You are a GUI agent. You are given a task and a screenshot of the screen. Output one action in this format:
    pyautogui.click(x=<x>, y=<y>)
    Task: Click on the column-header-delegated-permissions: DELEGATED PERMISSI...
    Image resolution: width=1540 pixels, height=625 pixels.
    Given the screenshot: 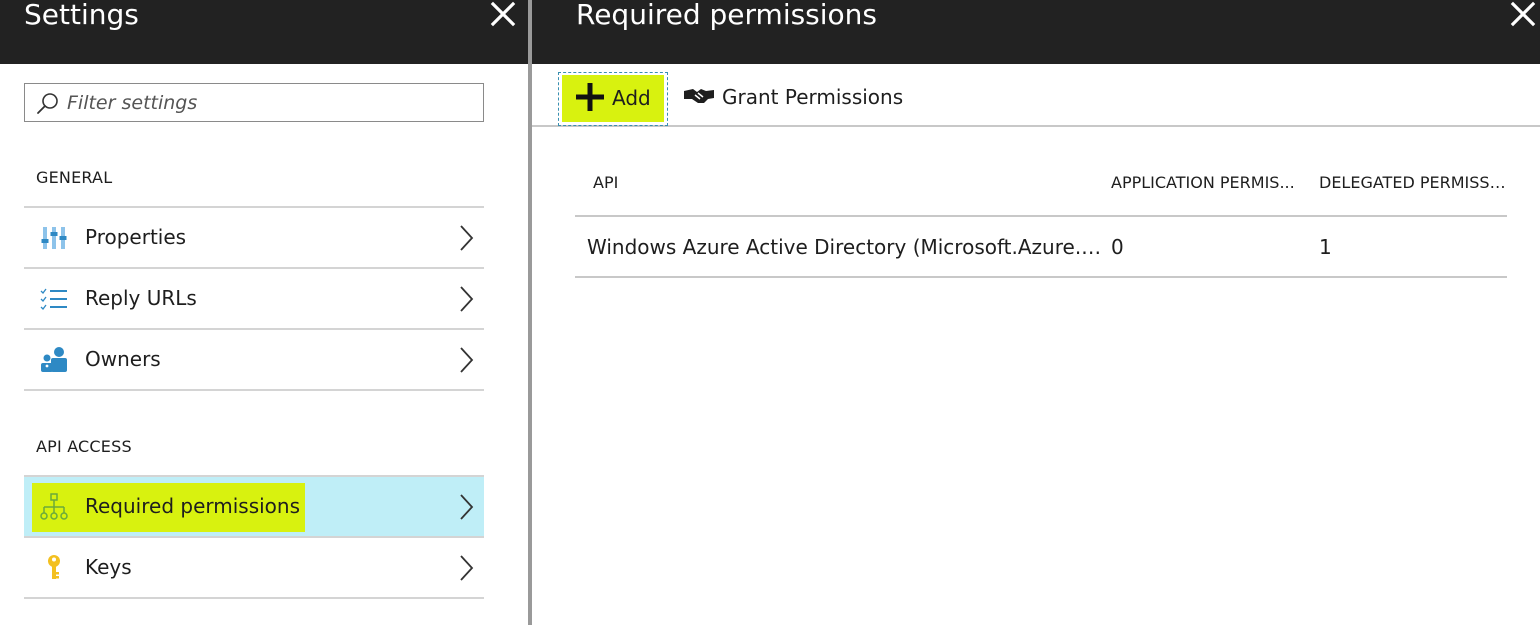 What is the action you would take?
    pyautogui.click(x=1411, y=183)
    